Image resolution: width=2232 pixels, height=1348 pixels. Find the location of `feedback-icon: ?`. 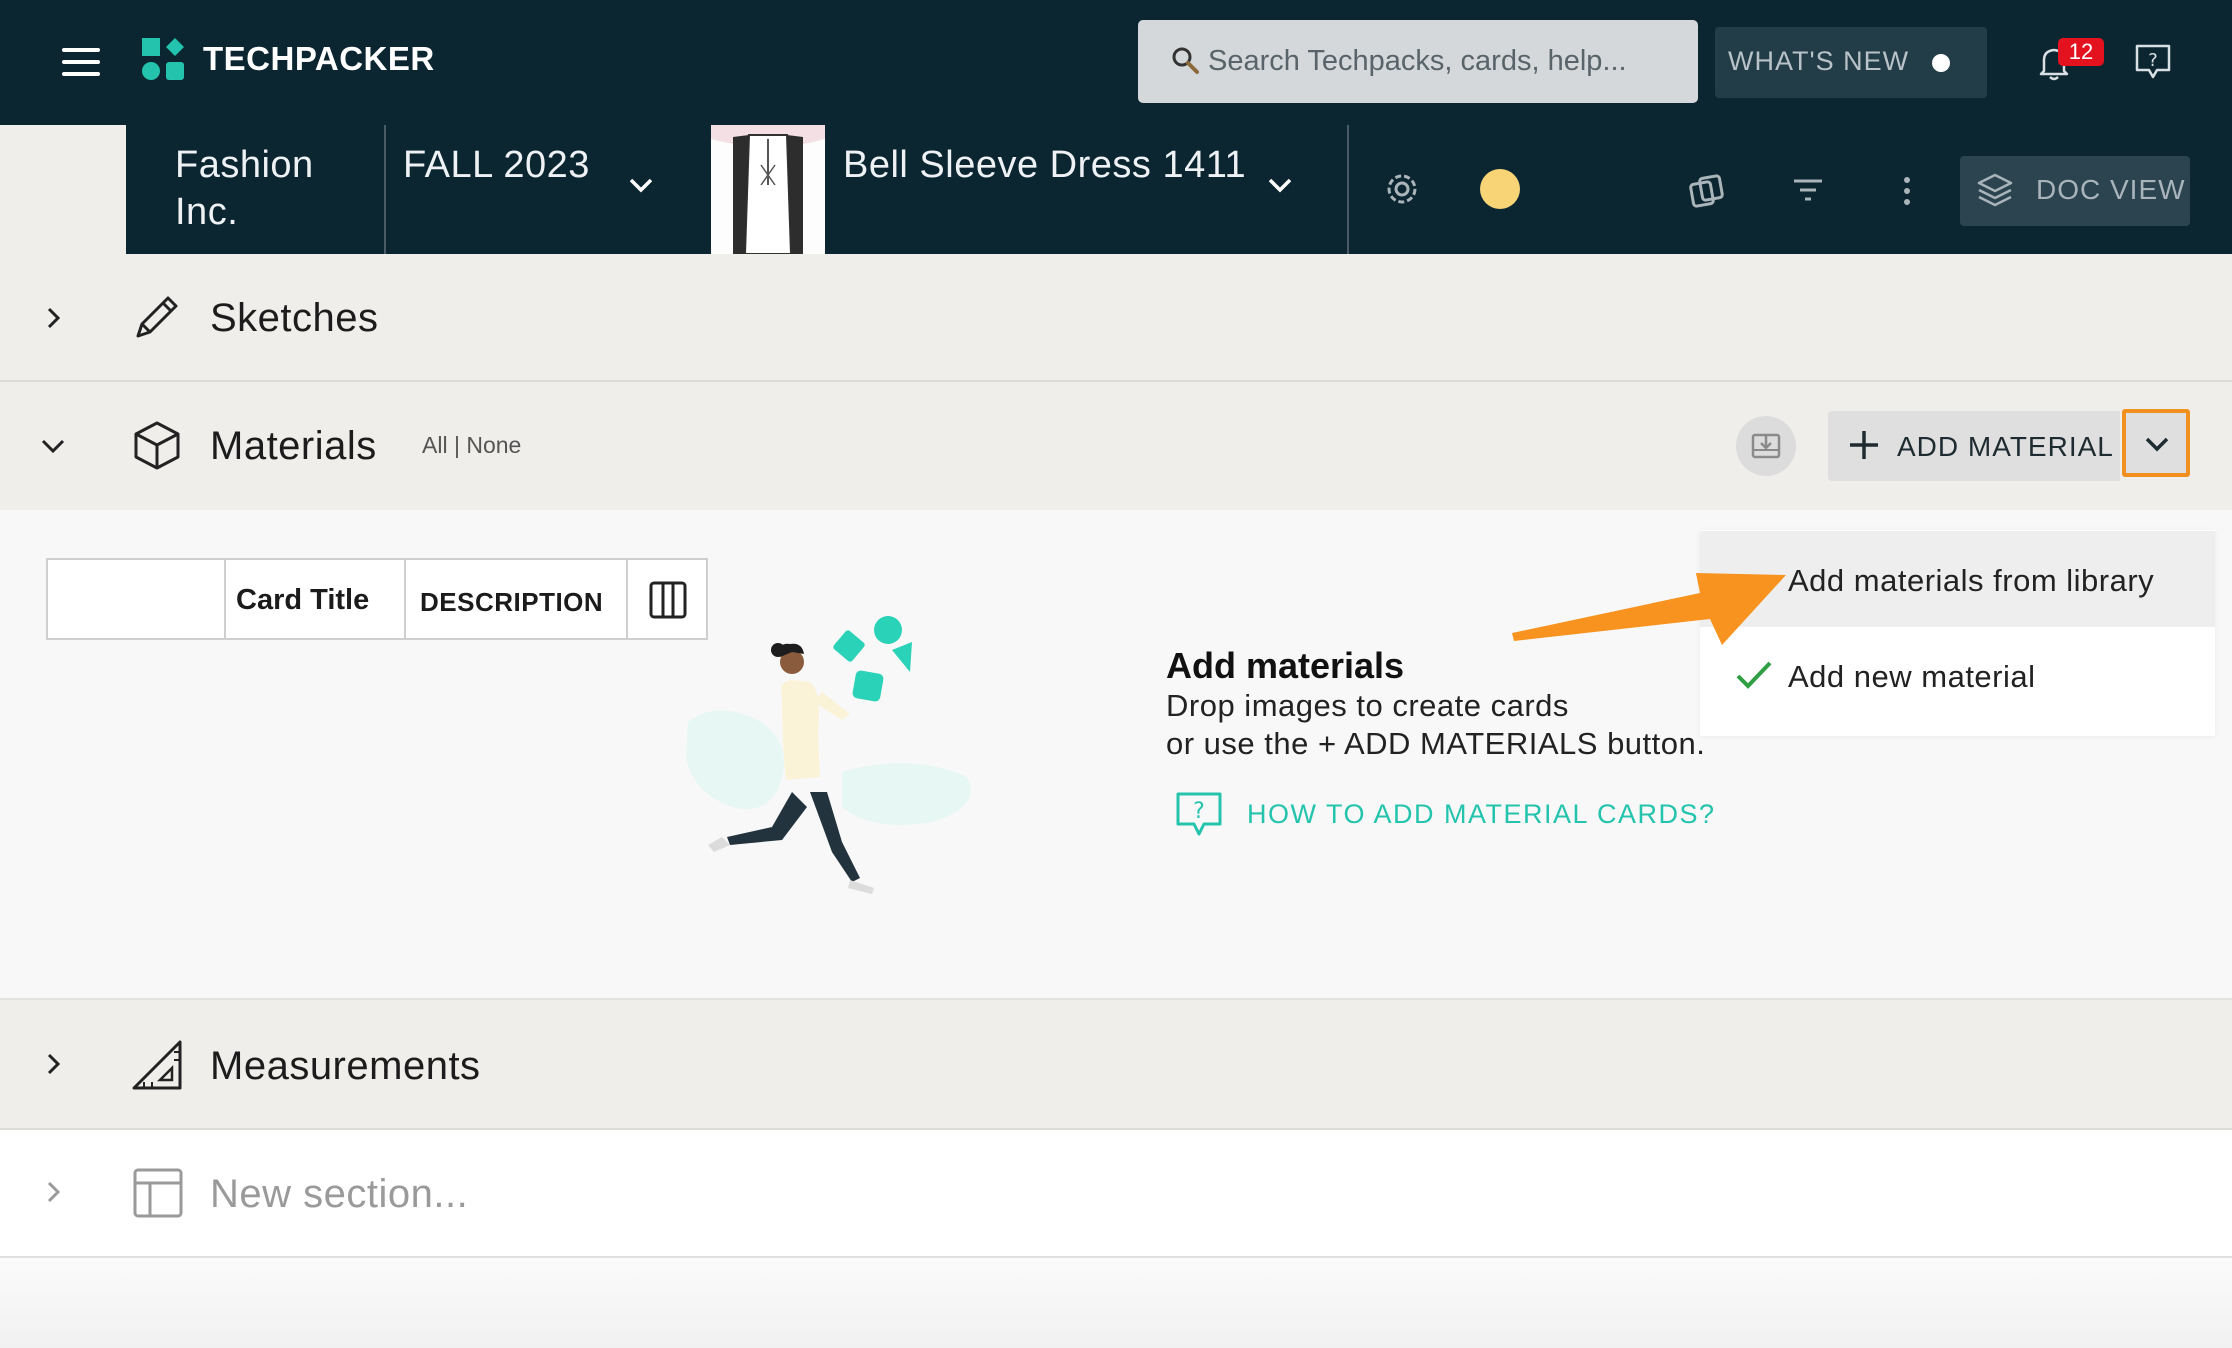

feedback-icon: ? is located at coordinates (2153, 62).